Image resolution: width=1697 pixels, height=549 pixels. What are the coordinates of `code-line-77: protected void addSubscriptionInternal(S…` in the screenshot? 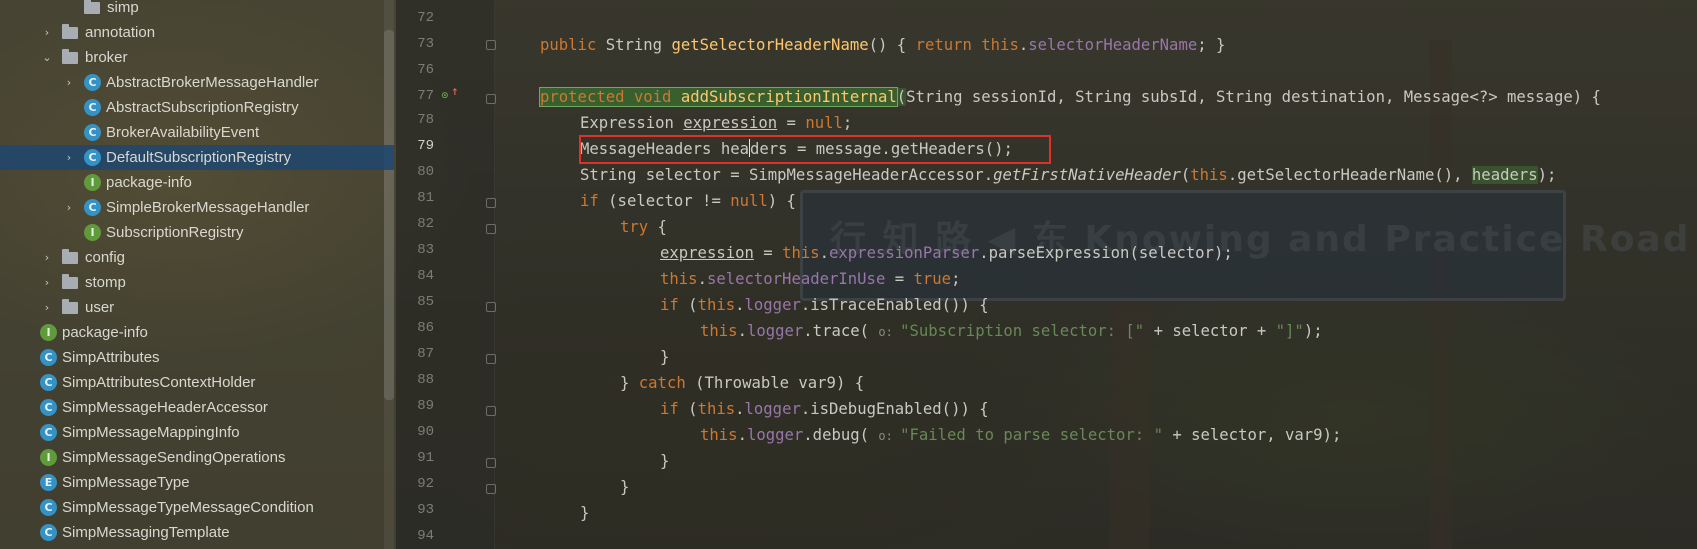 It's located at (1070, 97).